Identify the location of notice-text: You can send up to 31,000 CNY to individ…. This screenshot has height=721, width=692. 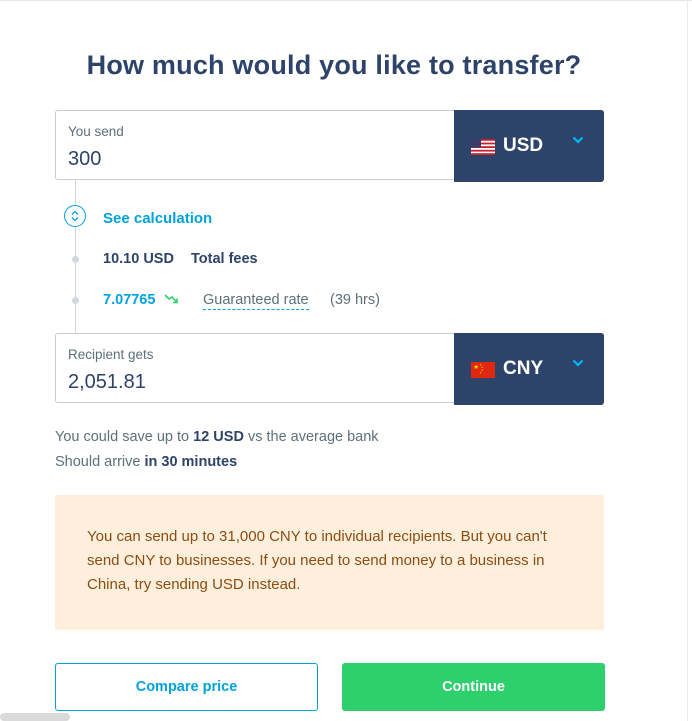
(317, 560).